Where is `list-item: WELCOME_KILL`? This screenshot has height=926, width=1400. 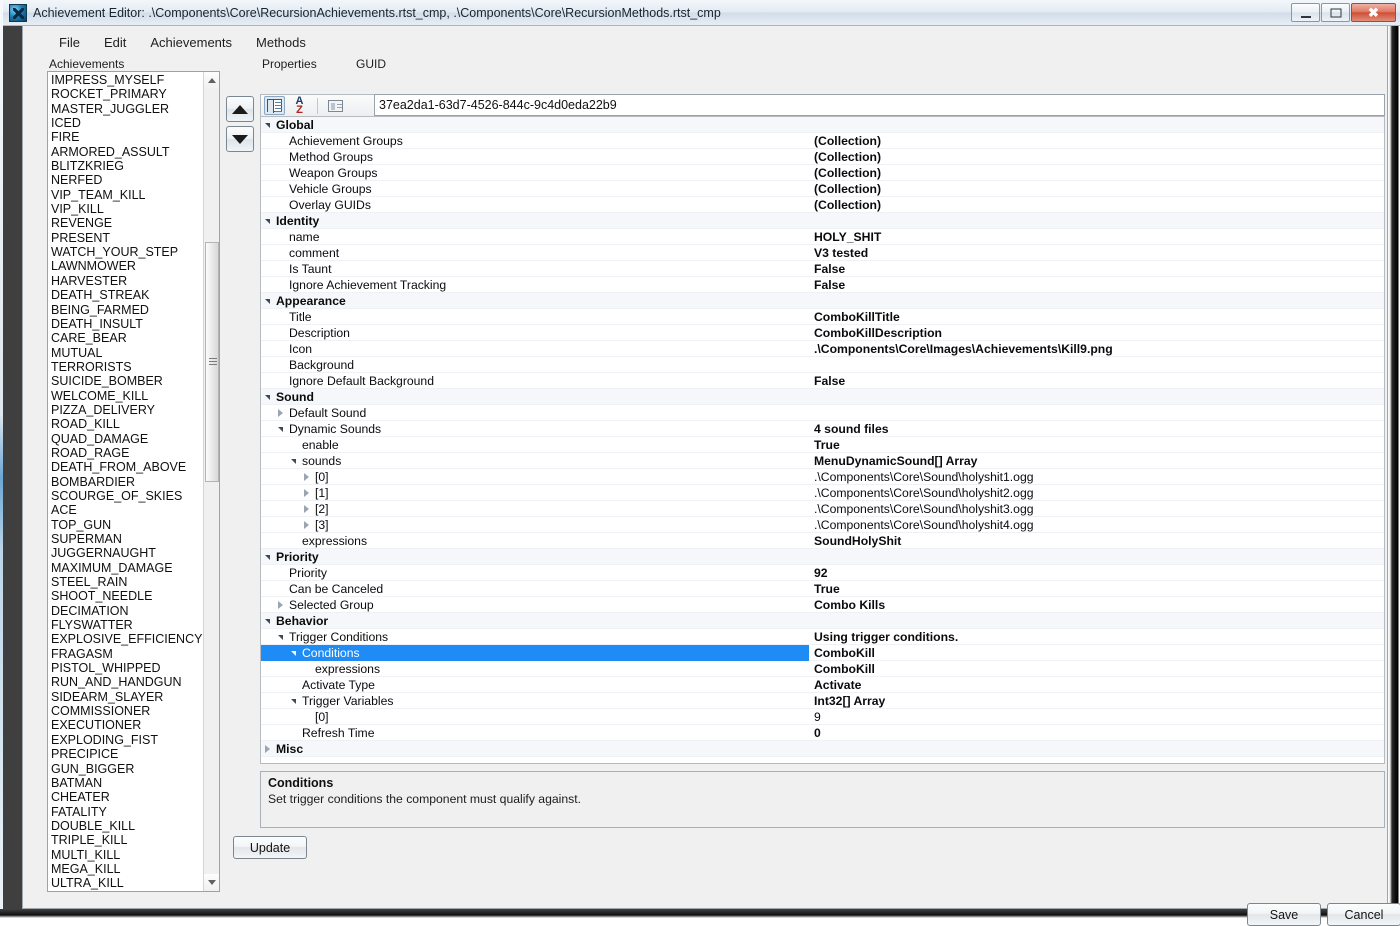 list-item: WELCOME_KILL is located at coordinates (126, 396).